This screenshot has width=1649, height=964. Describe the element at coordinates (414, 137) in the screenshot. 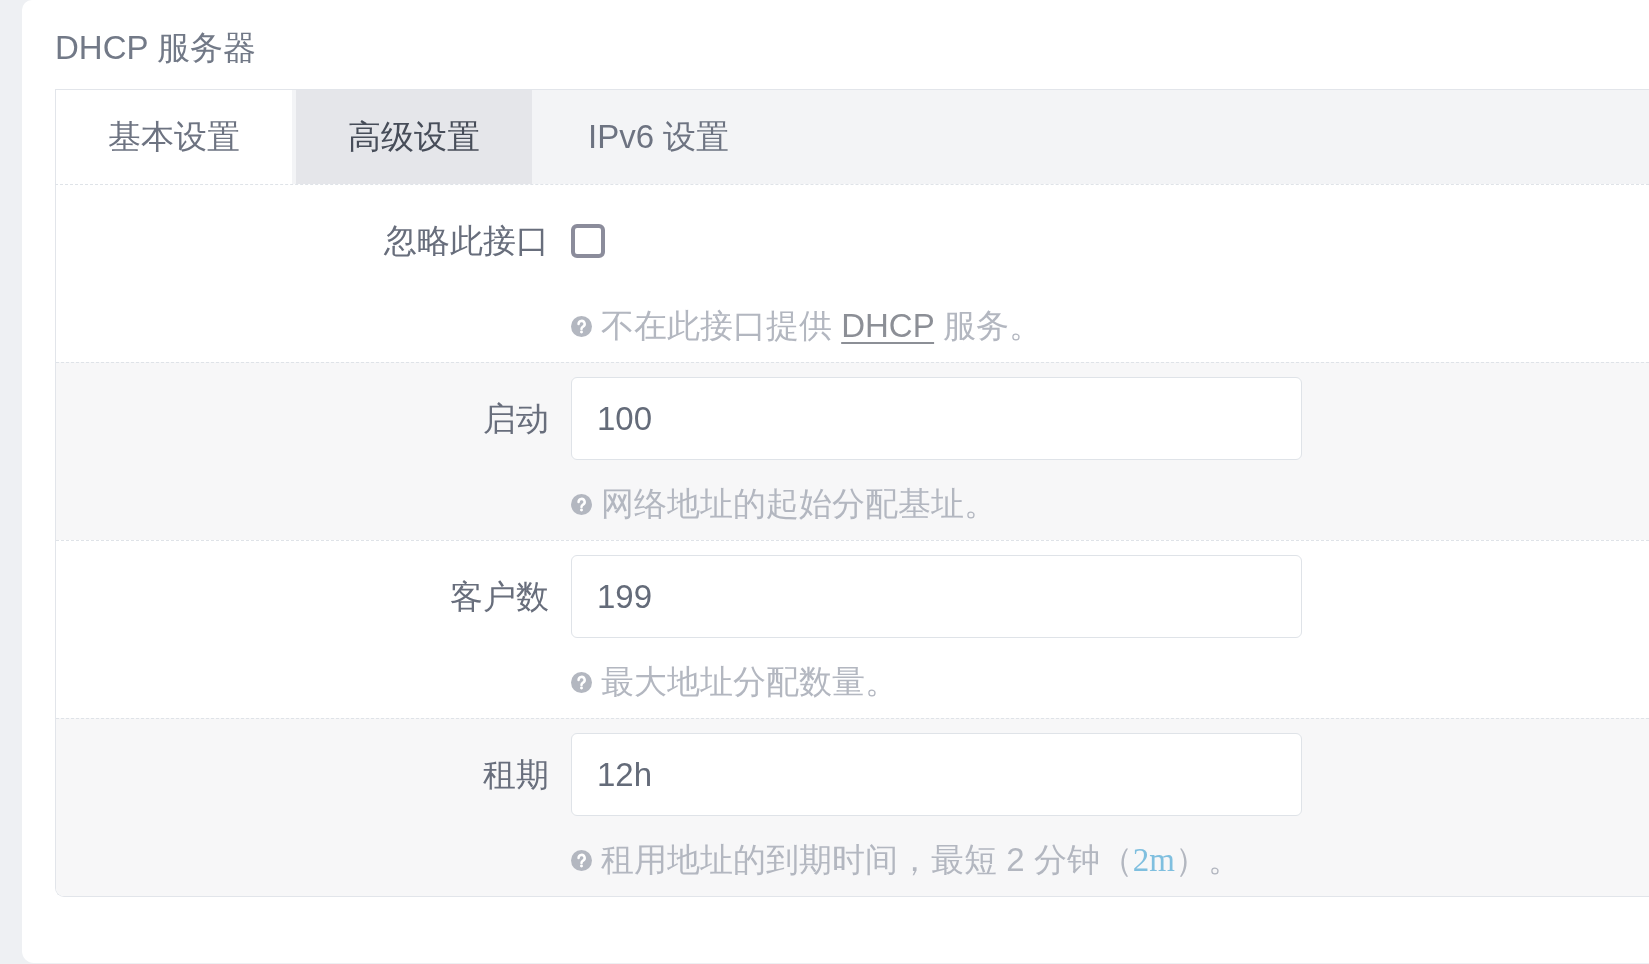

I see `tab: 高级设置` at that location.